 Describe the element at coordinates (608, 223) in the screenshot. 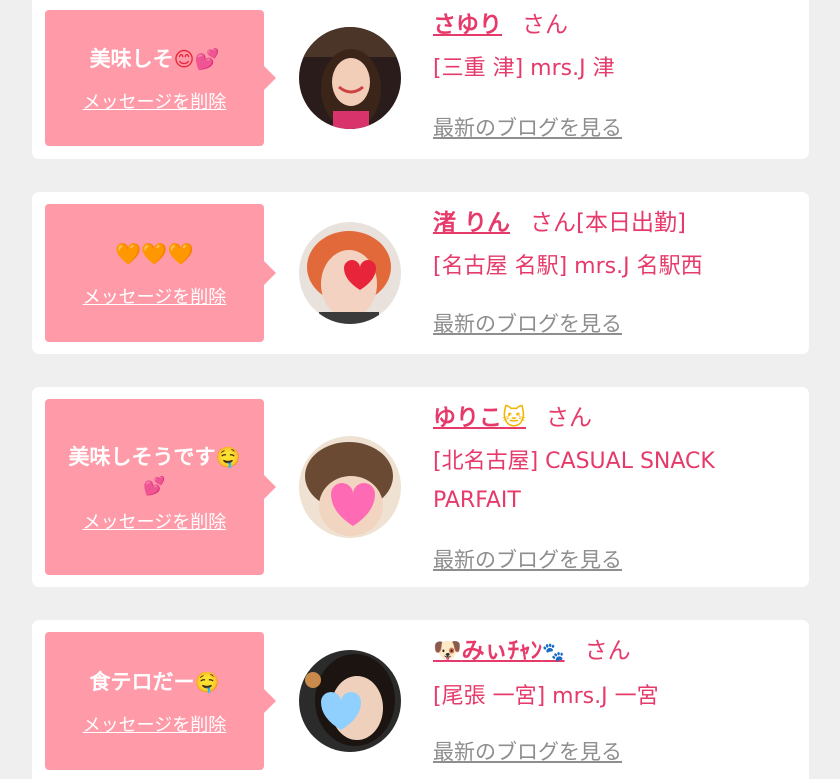

I see `honorific: さん[本日出勤]` at that location.